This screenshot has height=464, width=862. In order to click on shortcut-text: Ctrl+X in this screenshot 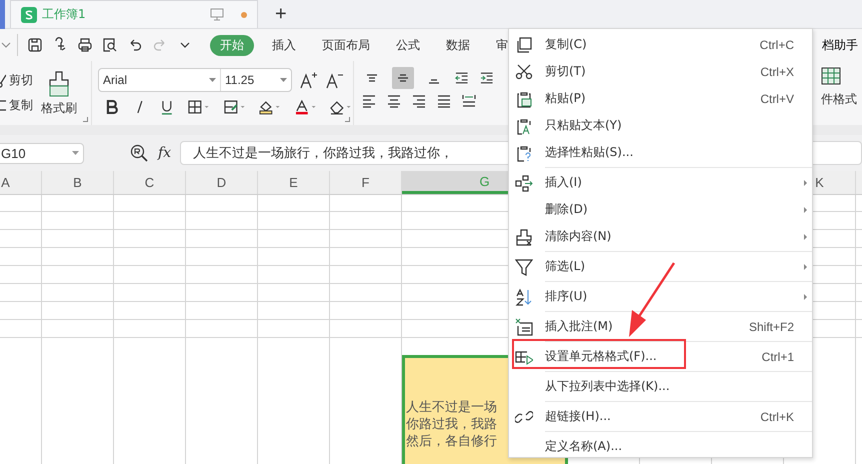, I will do `click(777, 71)`.